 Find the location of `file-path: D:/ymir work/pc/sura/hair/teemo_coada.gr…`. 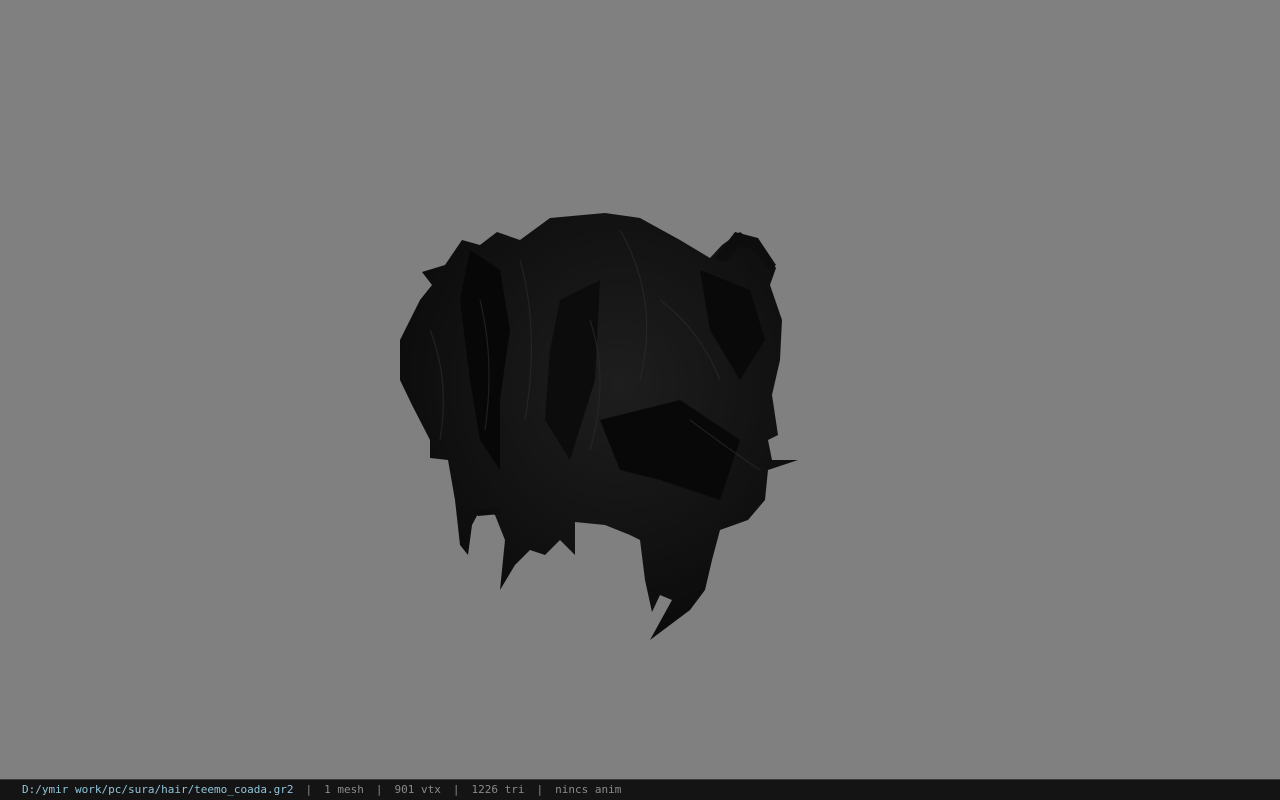

file-path: D:/ymir work/pc/sura/hair/teemo_coada.gr… is located at coordinates (158, 789).